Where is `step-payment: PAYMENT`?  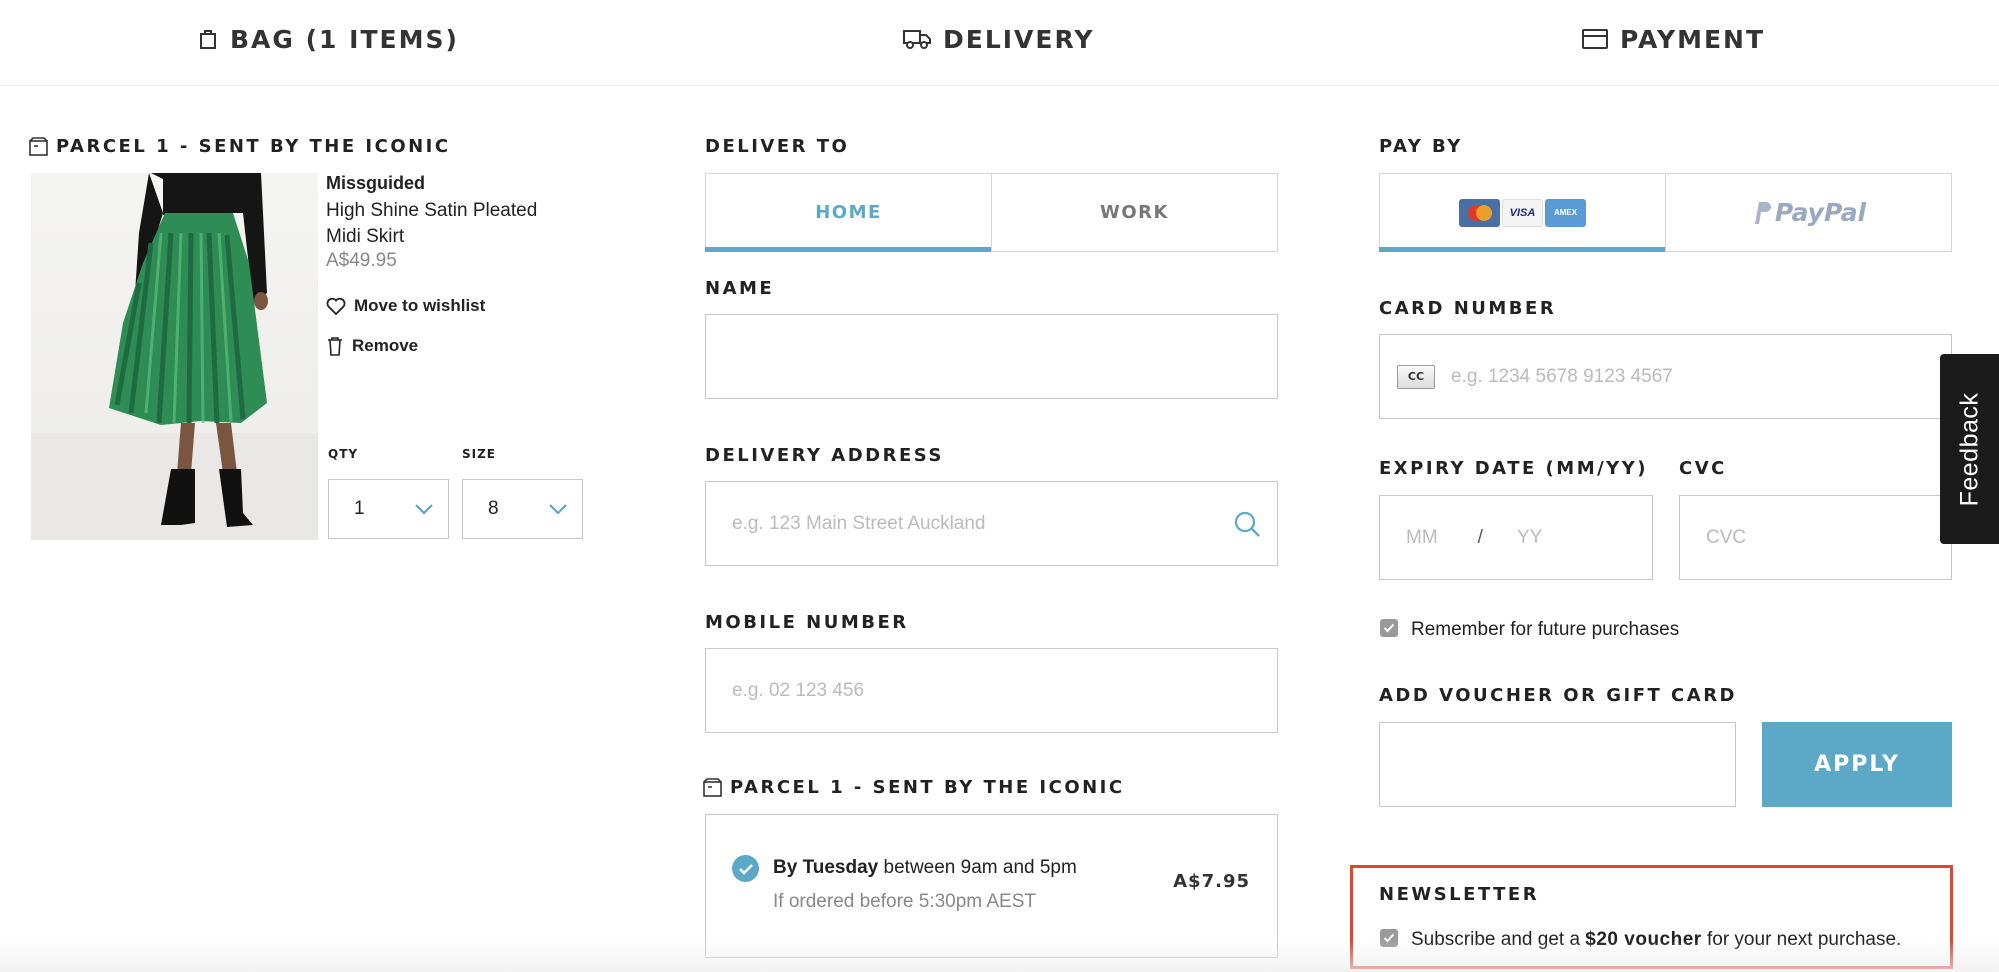 step-payment: PAYMENT is located at coordinates (1673, 39).